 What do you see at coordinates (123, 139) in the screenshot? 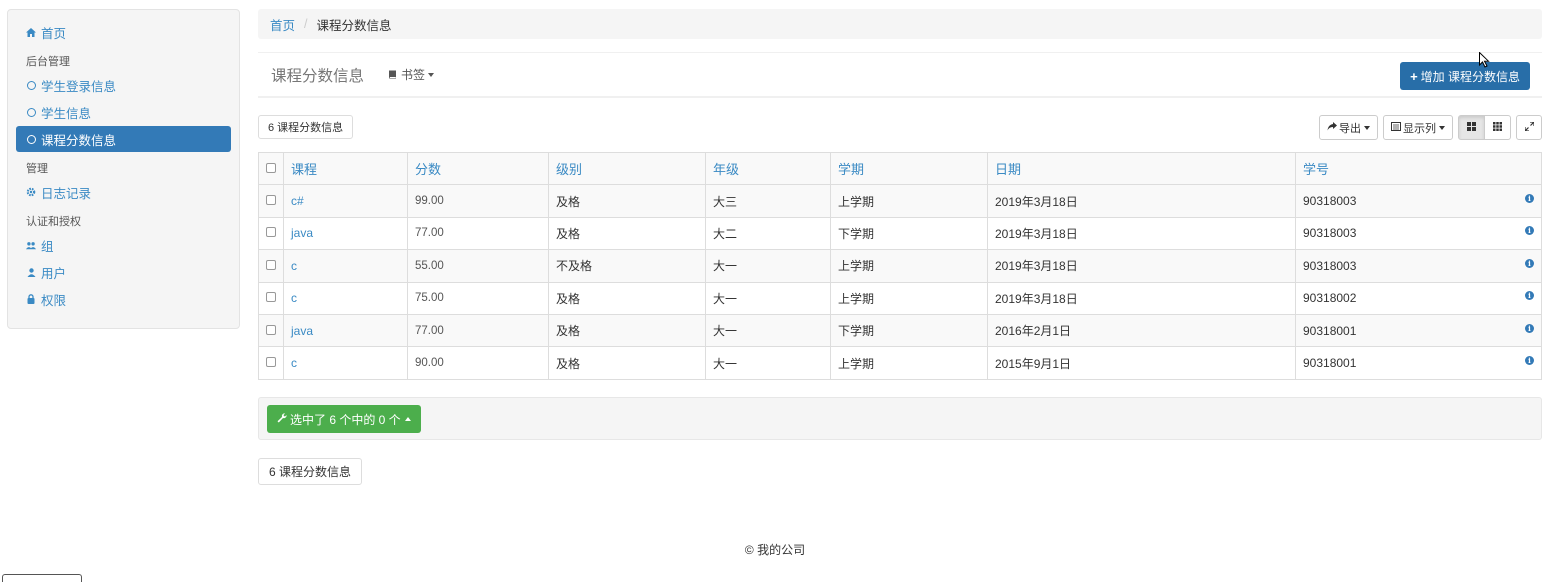
I see `sidebar-item-course-score: 课程分数信息` at bounding box center [123, 139].